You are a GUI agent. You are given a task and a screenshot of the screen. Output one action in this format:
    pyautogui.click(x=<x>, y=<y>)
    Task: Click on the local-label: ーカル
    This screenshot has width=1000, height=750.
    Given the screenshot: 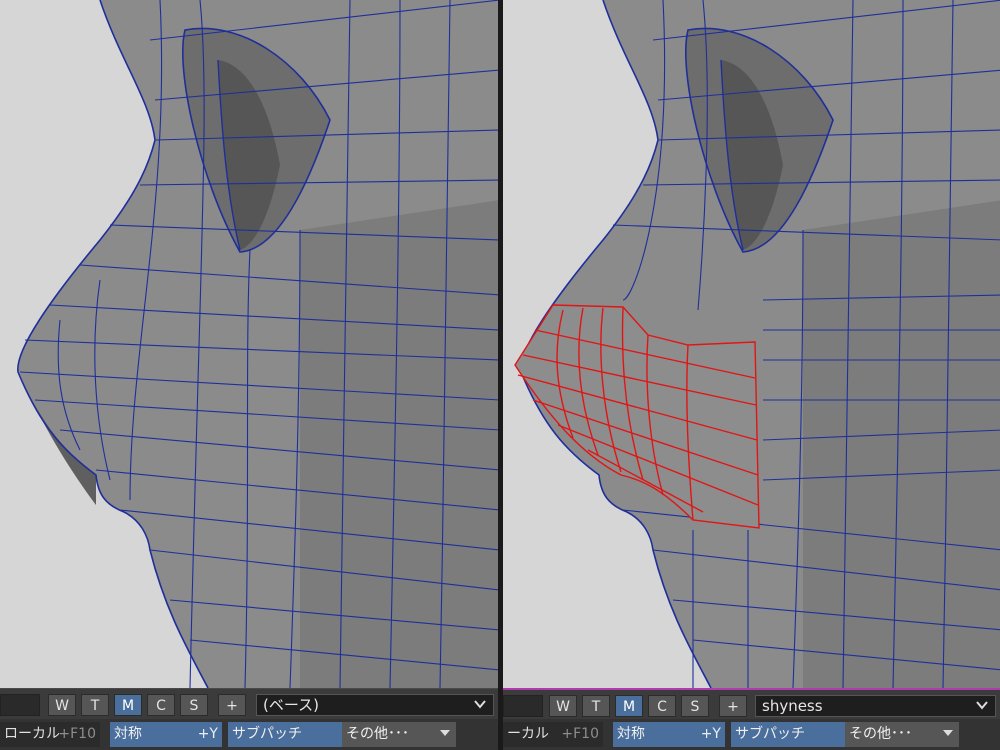 What is the action you would take?
    pyautogui.click(x=528, y=734)
    